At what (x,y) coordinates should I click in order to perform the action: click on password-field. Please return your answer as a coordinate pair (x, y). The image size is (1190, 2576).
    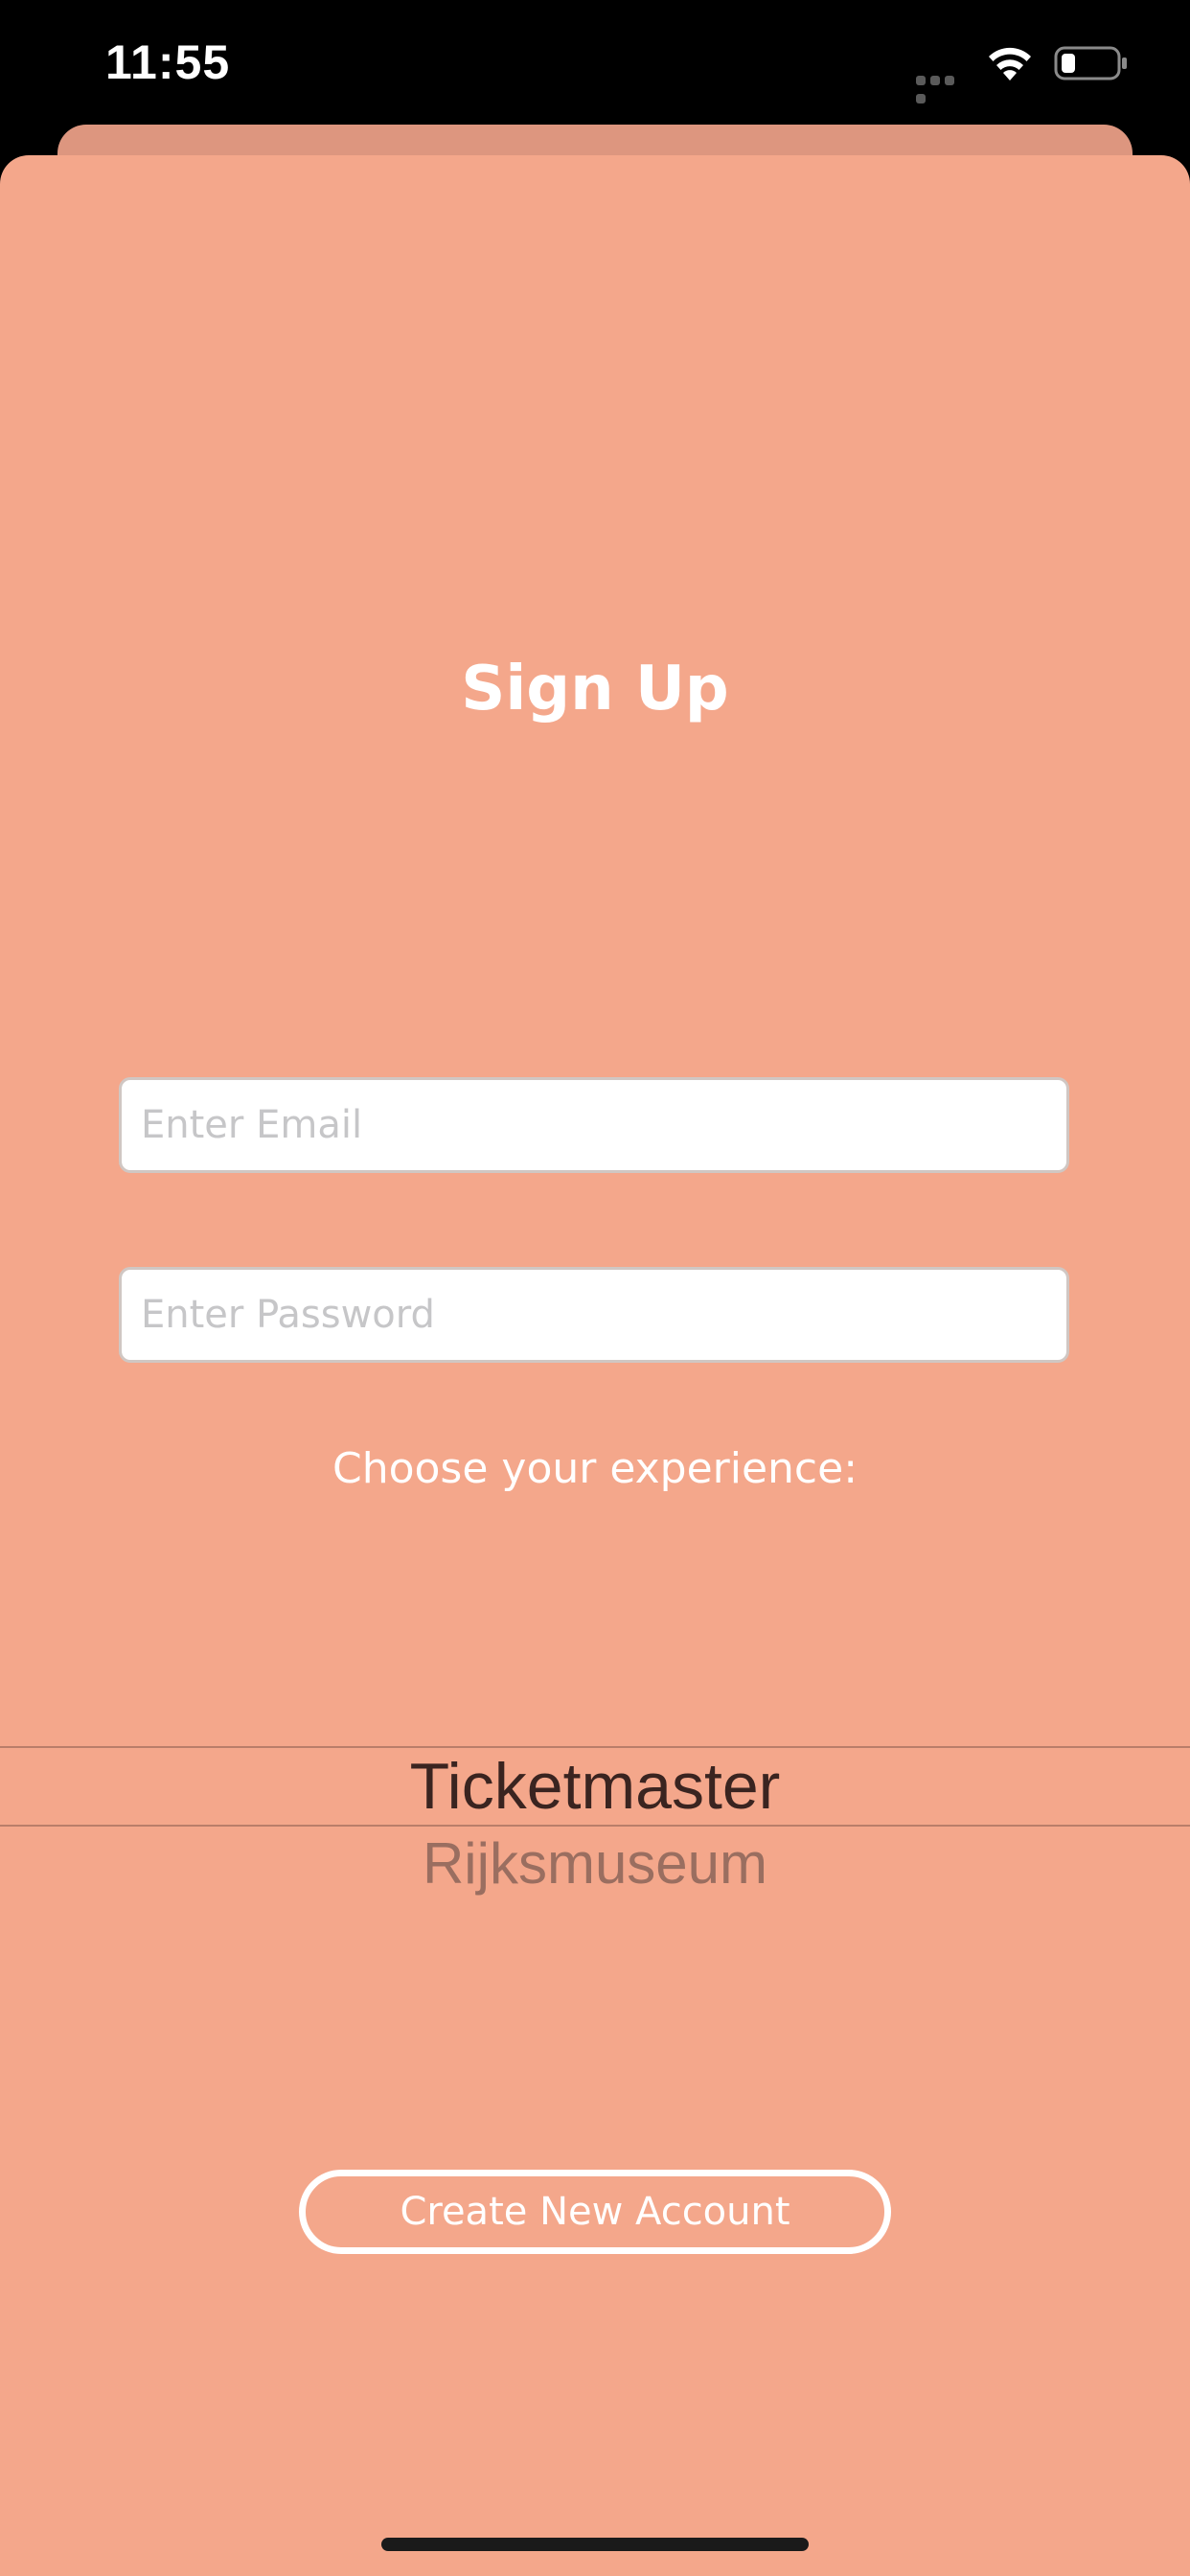
    Looking at the image, I should click on (594, 1315).